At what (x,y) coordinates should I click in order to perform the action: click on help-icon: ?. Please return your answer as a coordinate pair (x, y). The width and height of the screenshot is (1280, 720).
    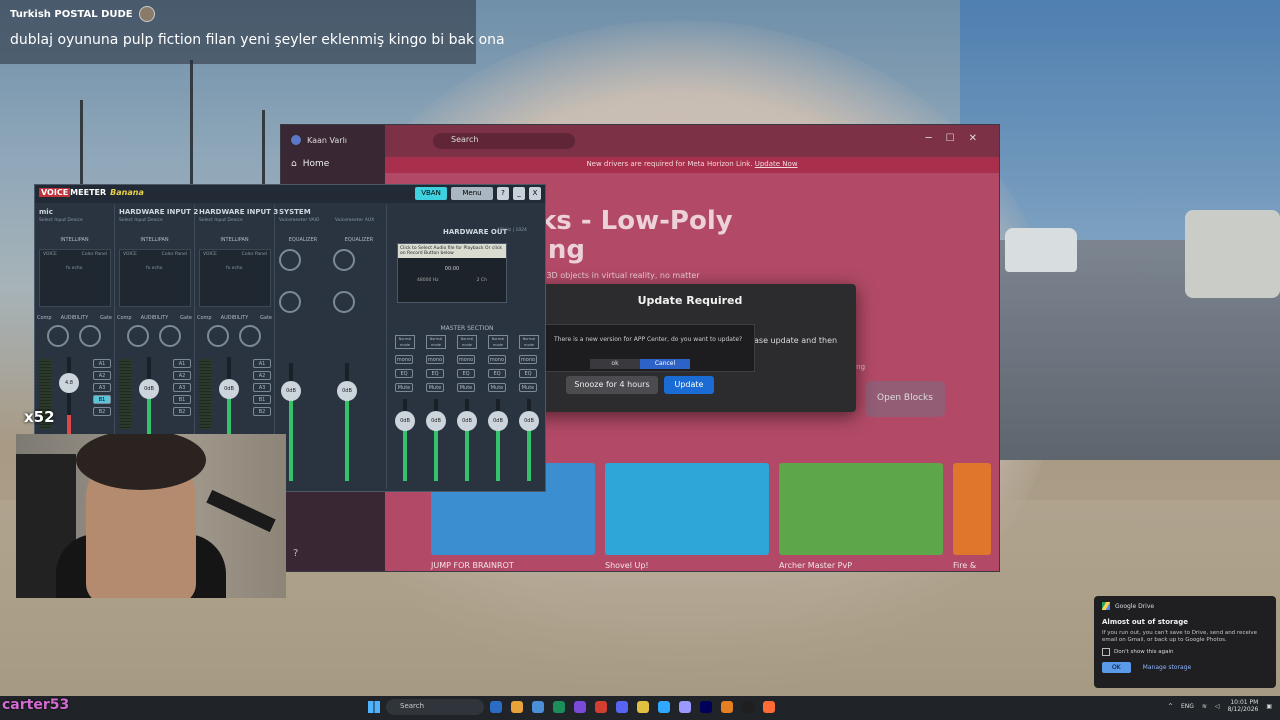
    Looking at the image, I should click on (295, 553).